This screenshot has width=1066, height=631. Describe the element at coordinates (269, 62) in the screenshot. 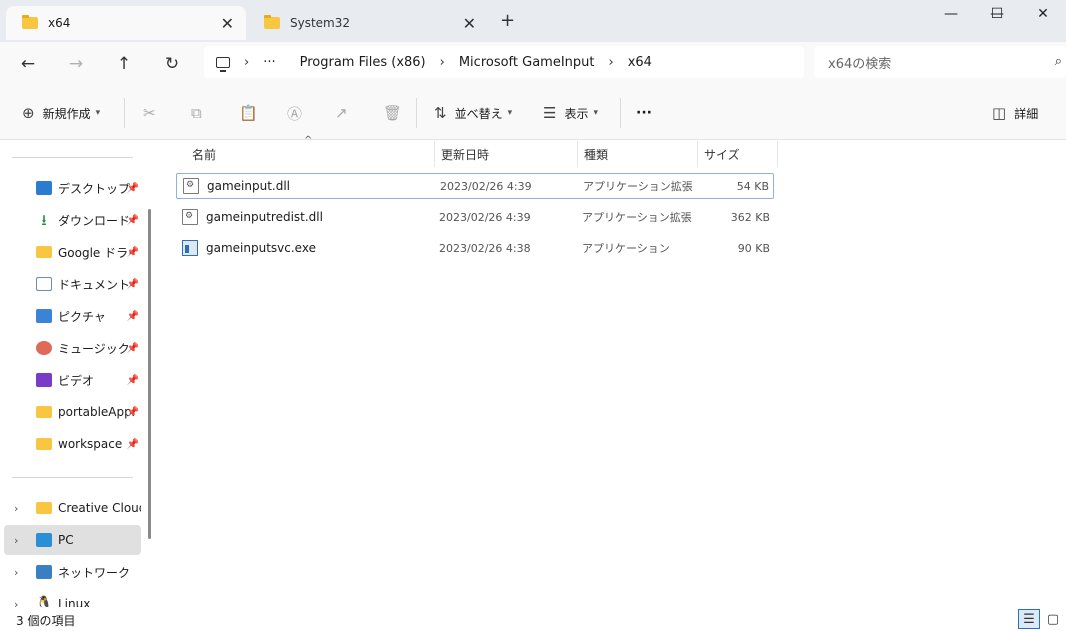

I see `breadcrumb-more: ···` at that location.